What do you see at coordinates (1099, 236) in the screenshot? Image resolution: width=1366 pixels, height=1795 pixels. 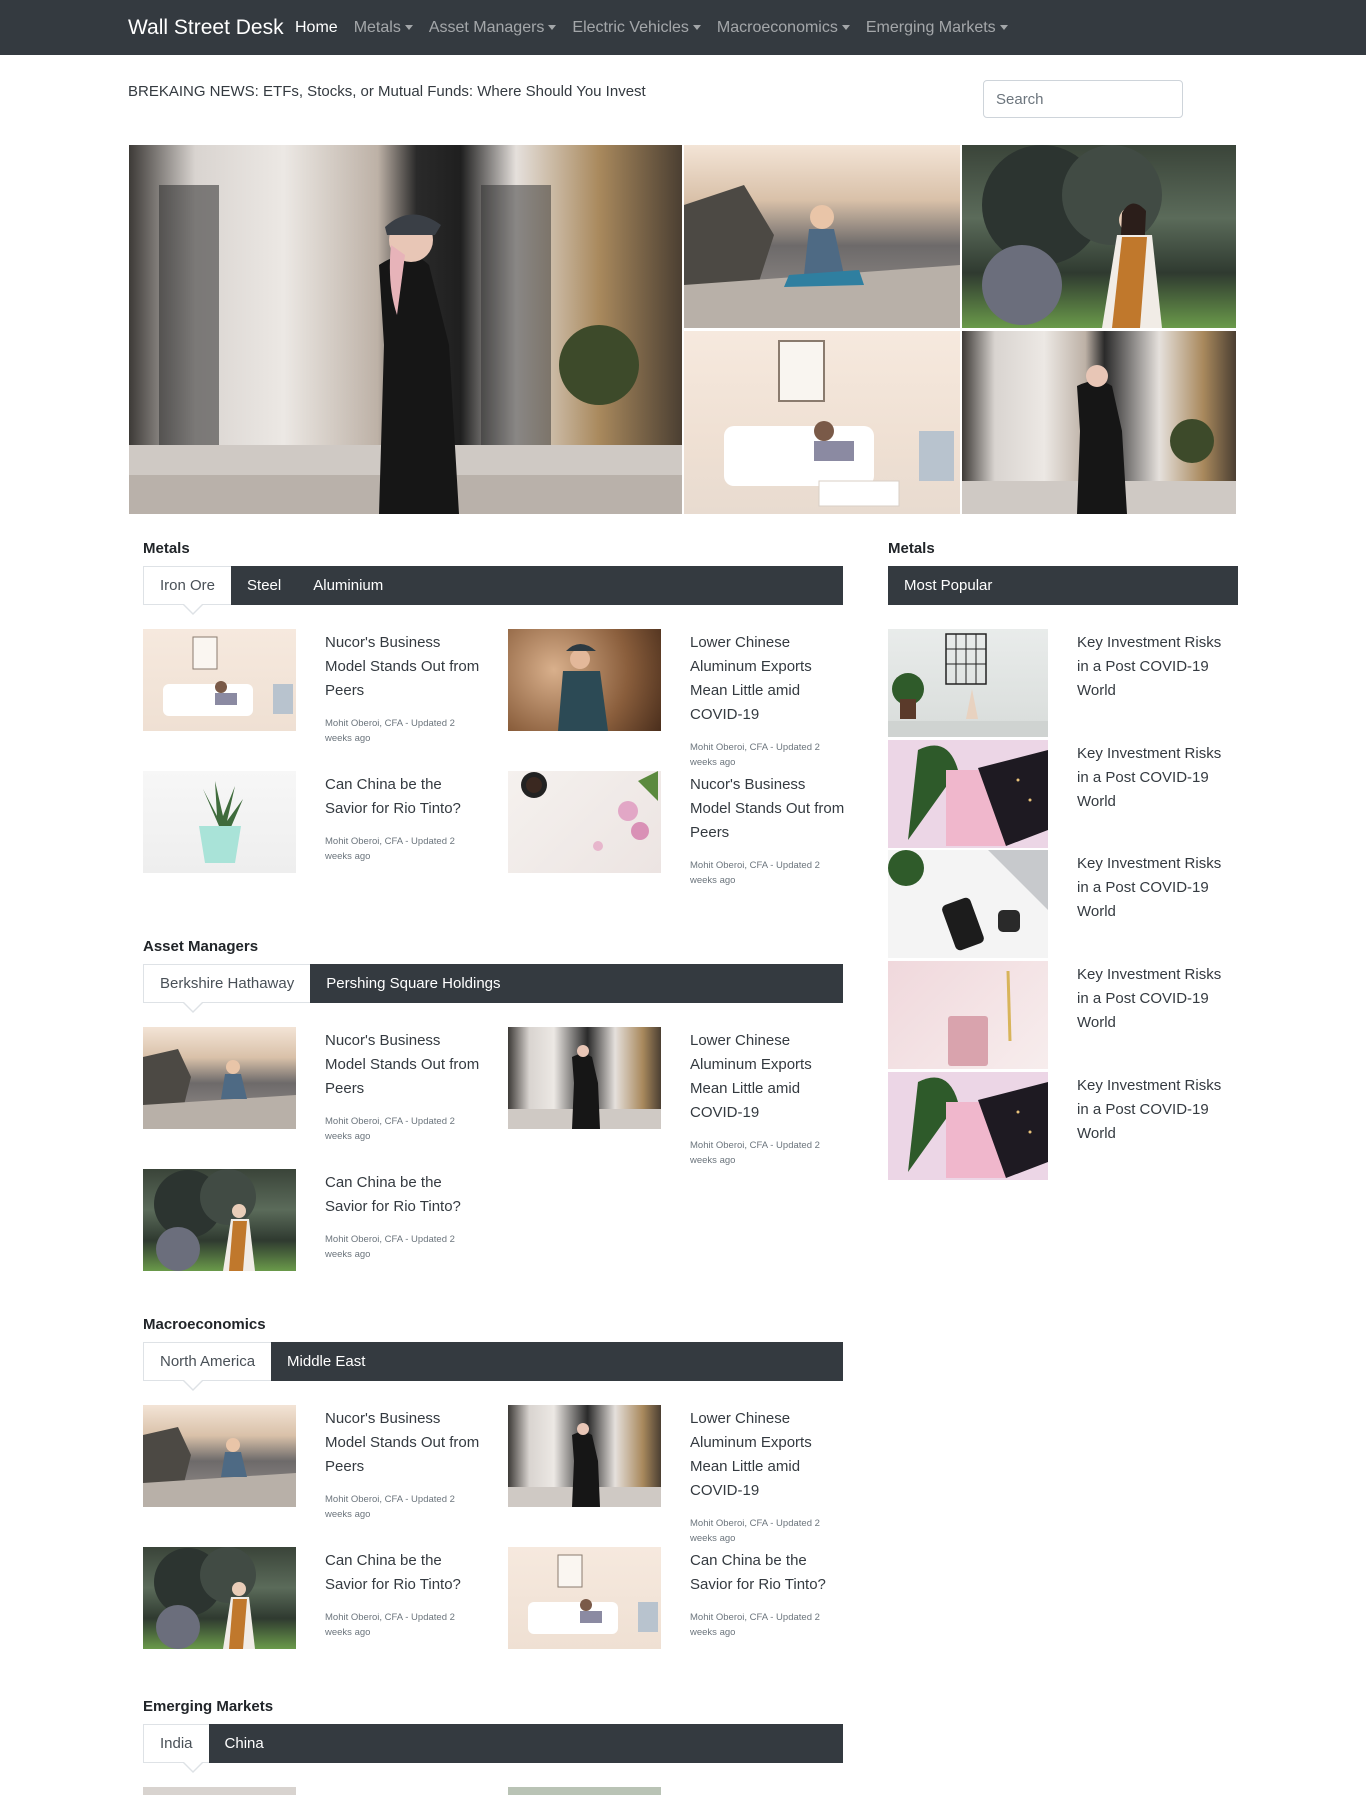 I see `hero-photo-bush` at bounding box center [1099, 236].